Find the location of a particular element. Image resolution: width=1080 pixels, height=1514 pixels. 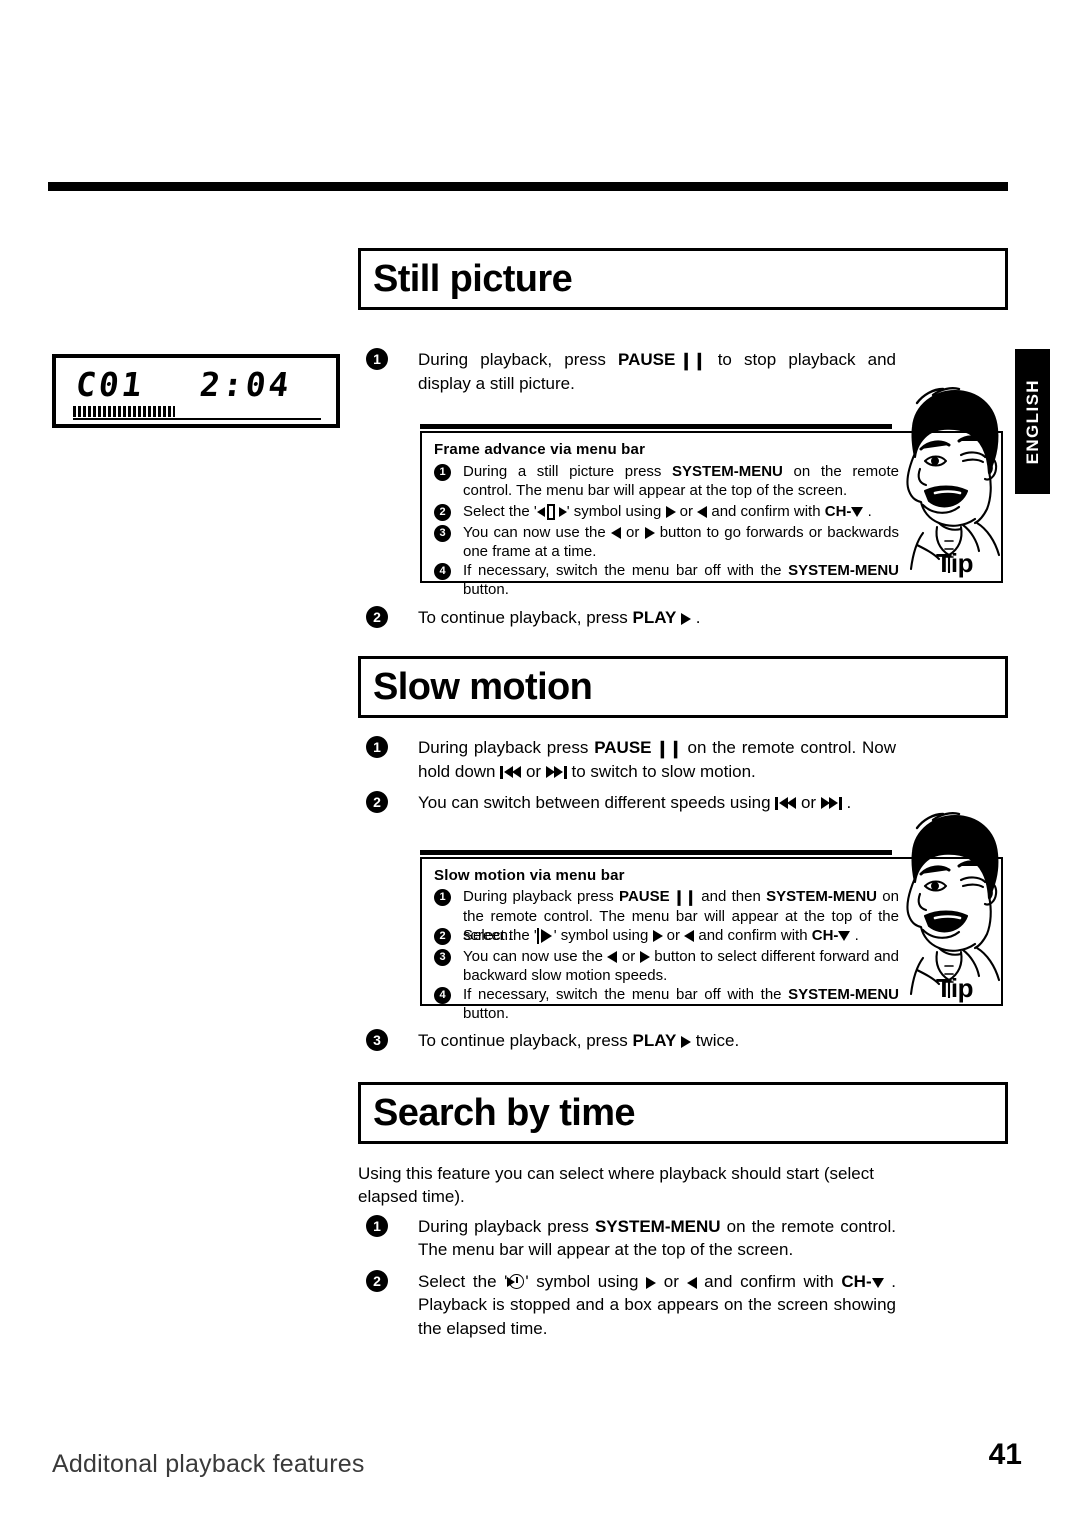

tip-text-part: and confirm with is located at coordinates (766, 511).